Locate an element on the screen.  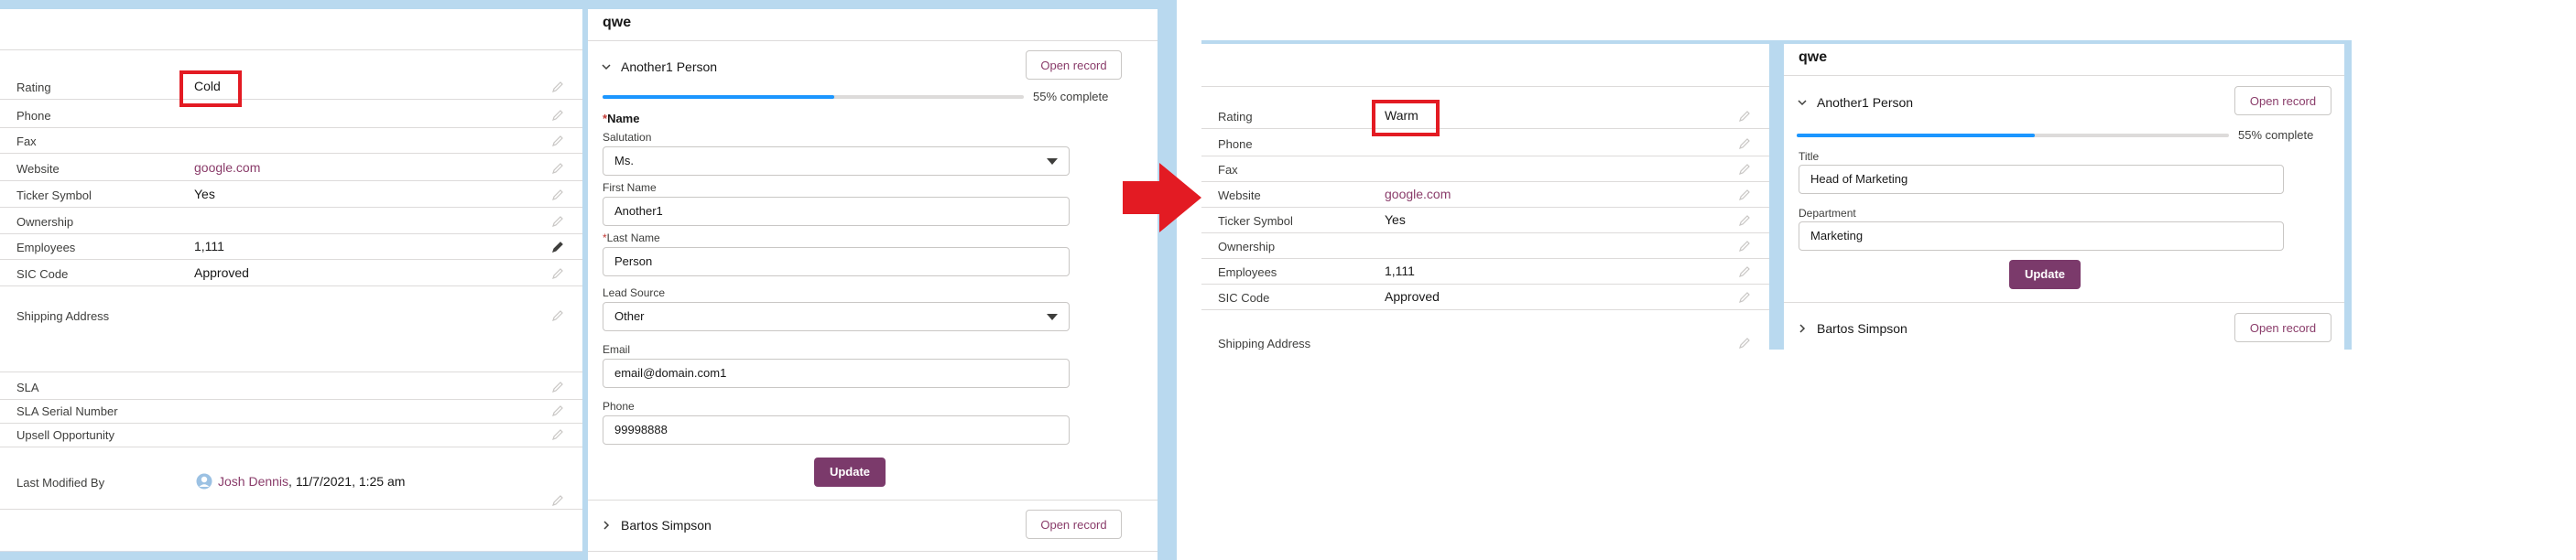
phone-input: 99998888 is located at coordinates (836, 430).